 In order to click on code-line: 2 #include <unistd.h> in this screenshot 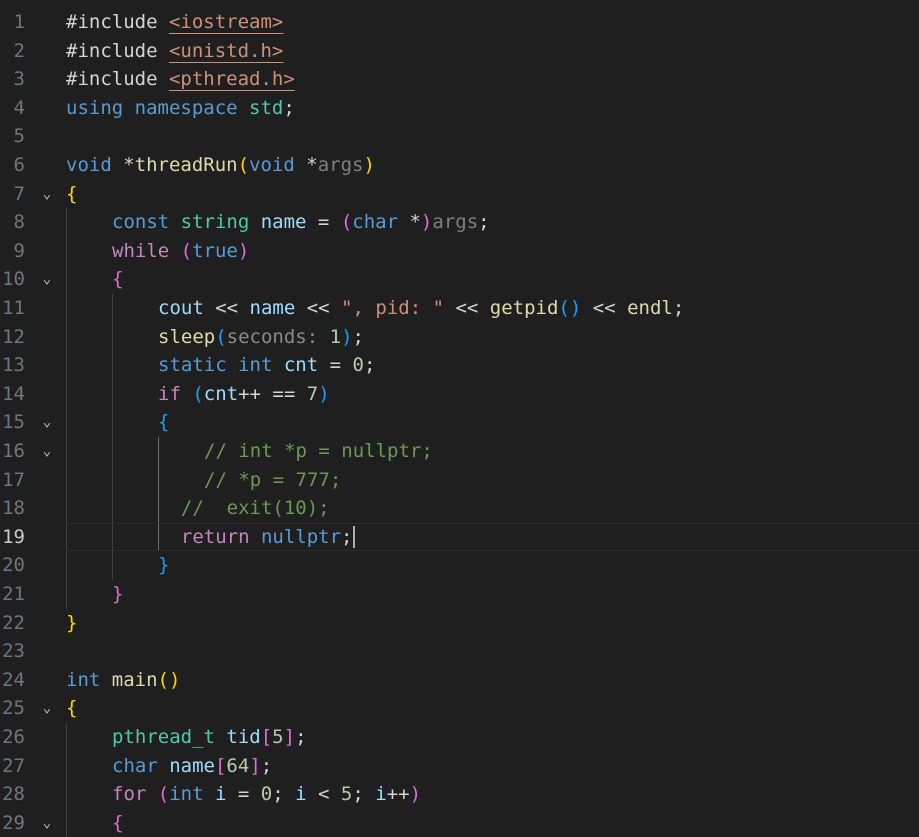, I will do `click(459, 51)`.